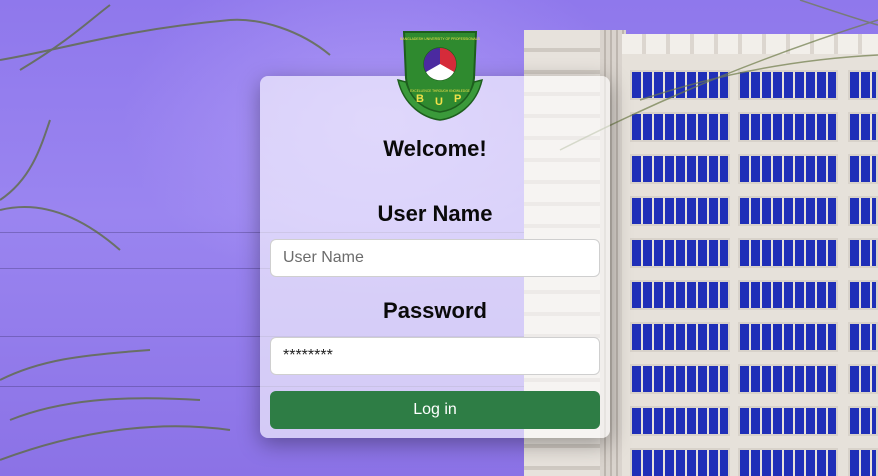  I want to click on welcome-heading: Welcome!, so click(435, 148).